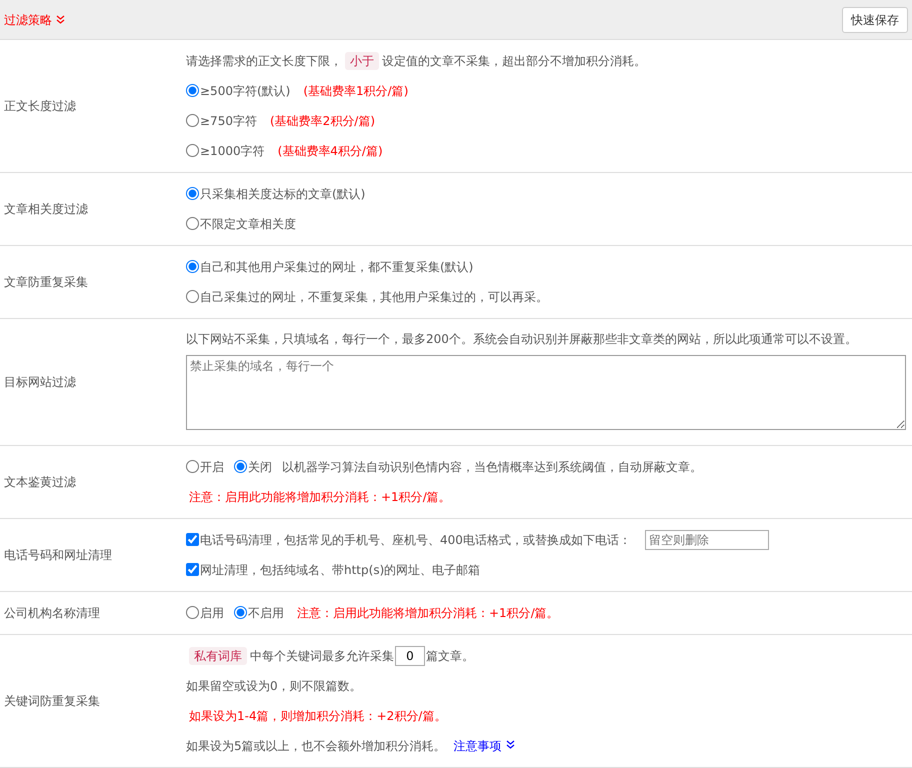 The image size is (912, 768). I want to click on count-input-field: 0, so click(410, 656).